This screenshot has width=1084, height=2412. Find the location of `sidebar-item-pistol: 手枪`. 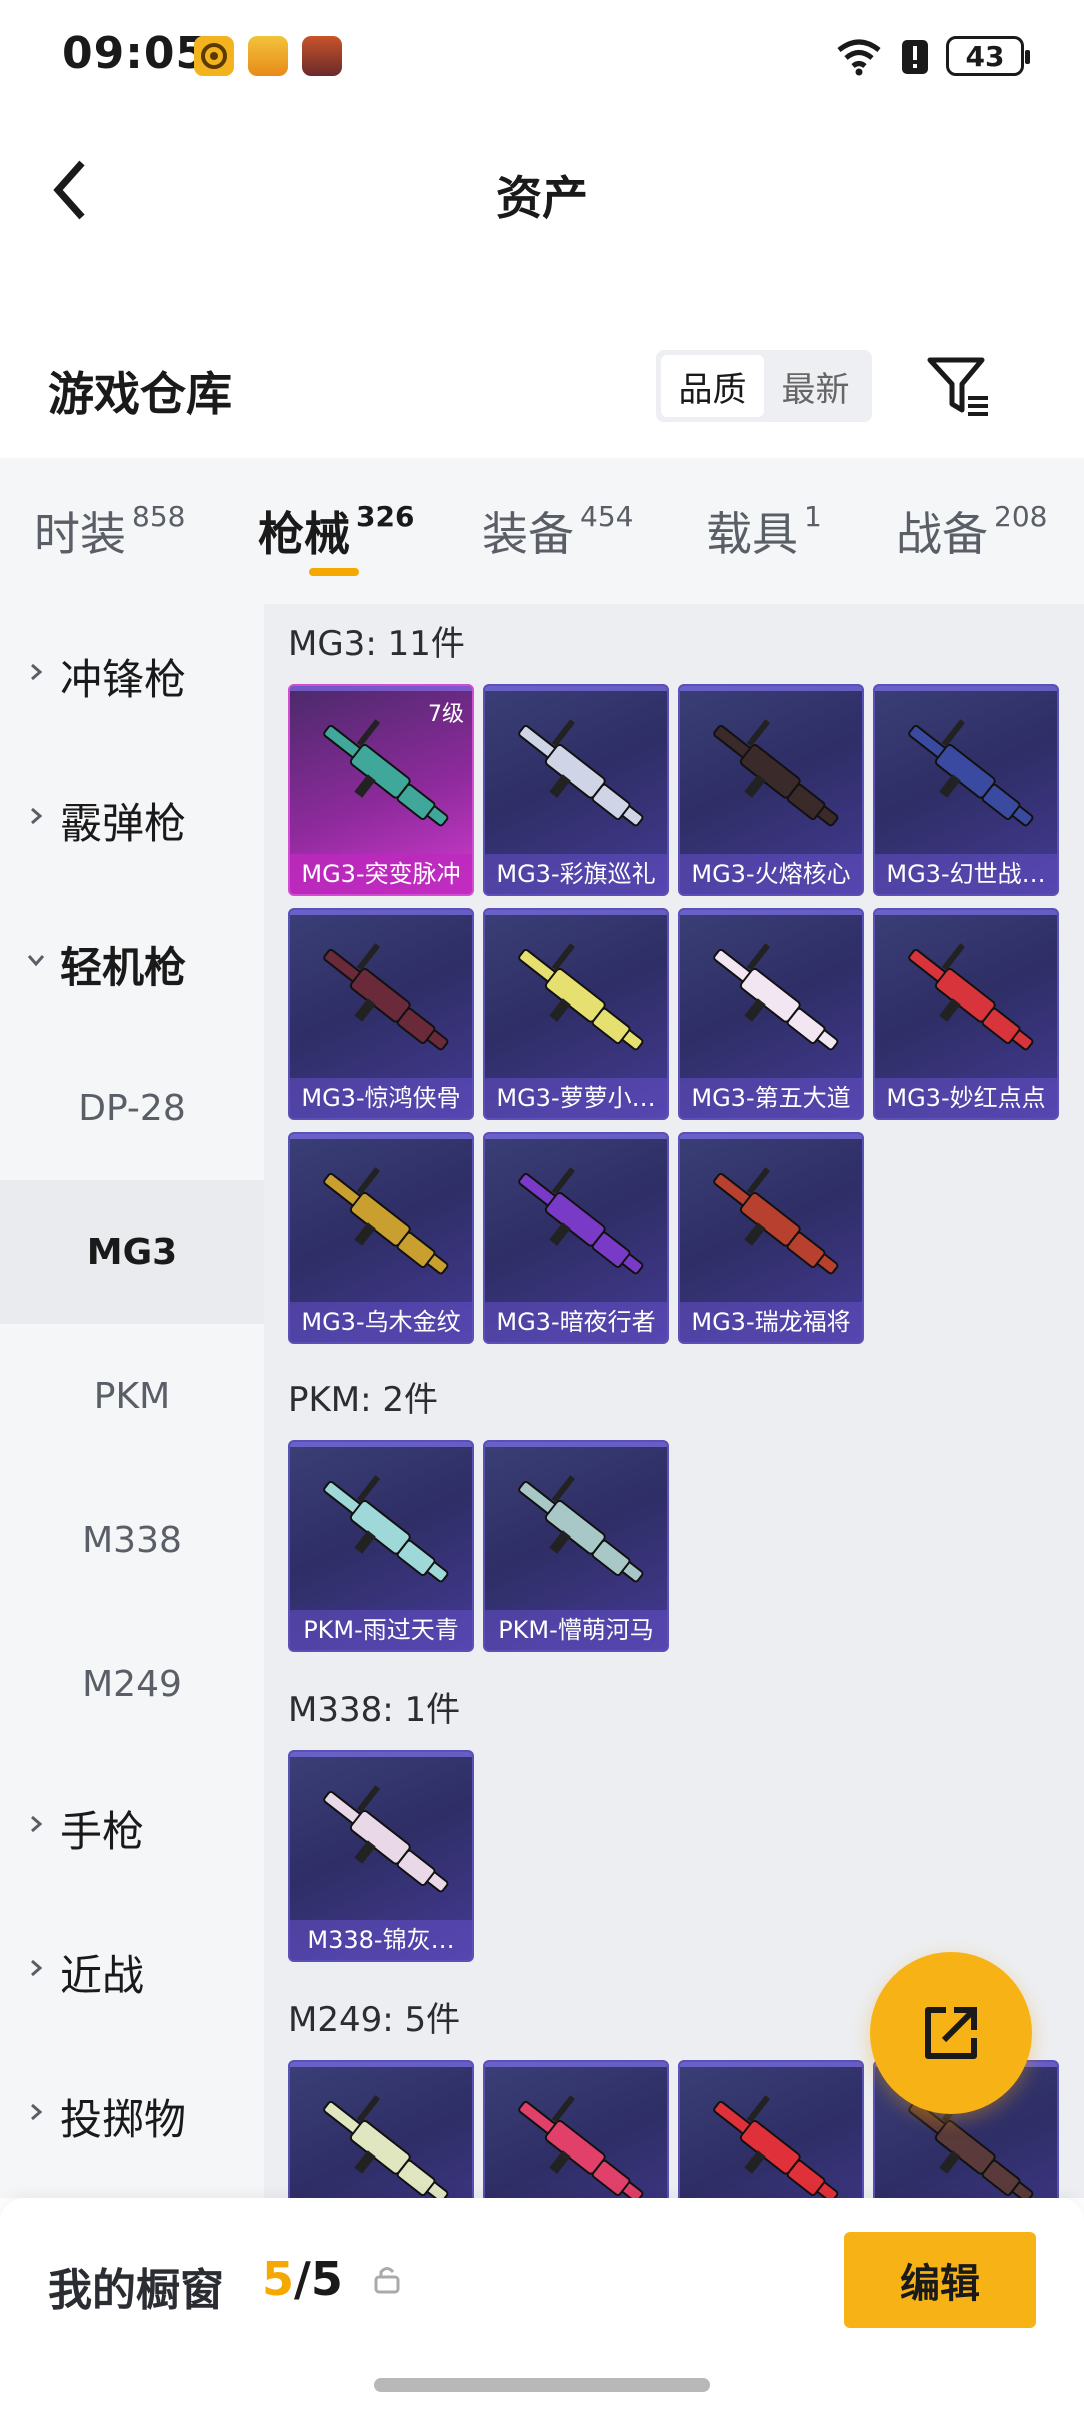

sidebar-item-pistol: 手枪 is located at coordinates (132, 1828).